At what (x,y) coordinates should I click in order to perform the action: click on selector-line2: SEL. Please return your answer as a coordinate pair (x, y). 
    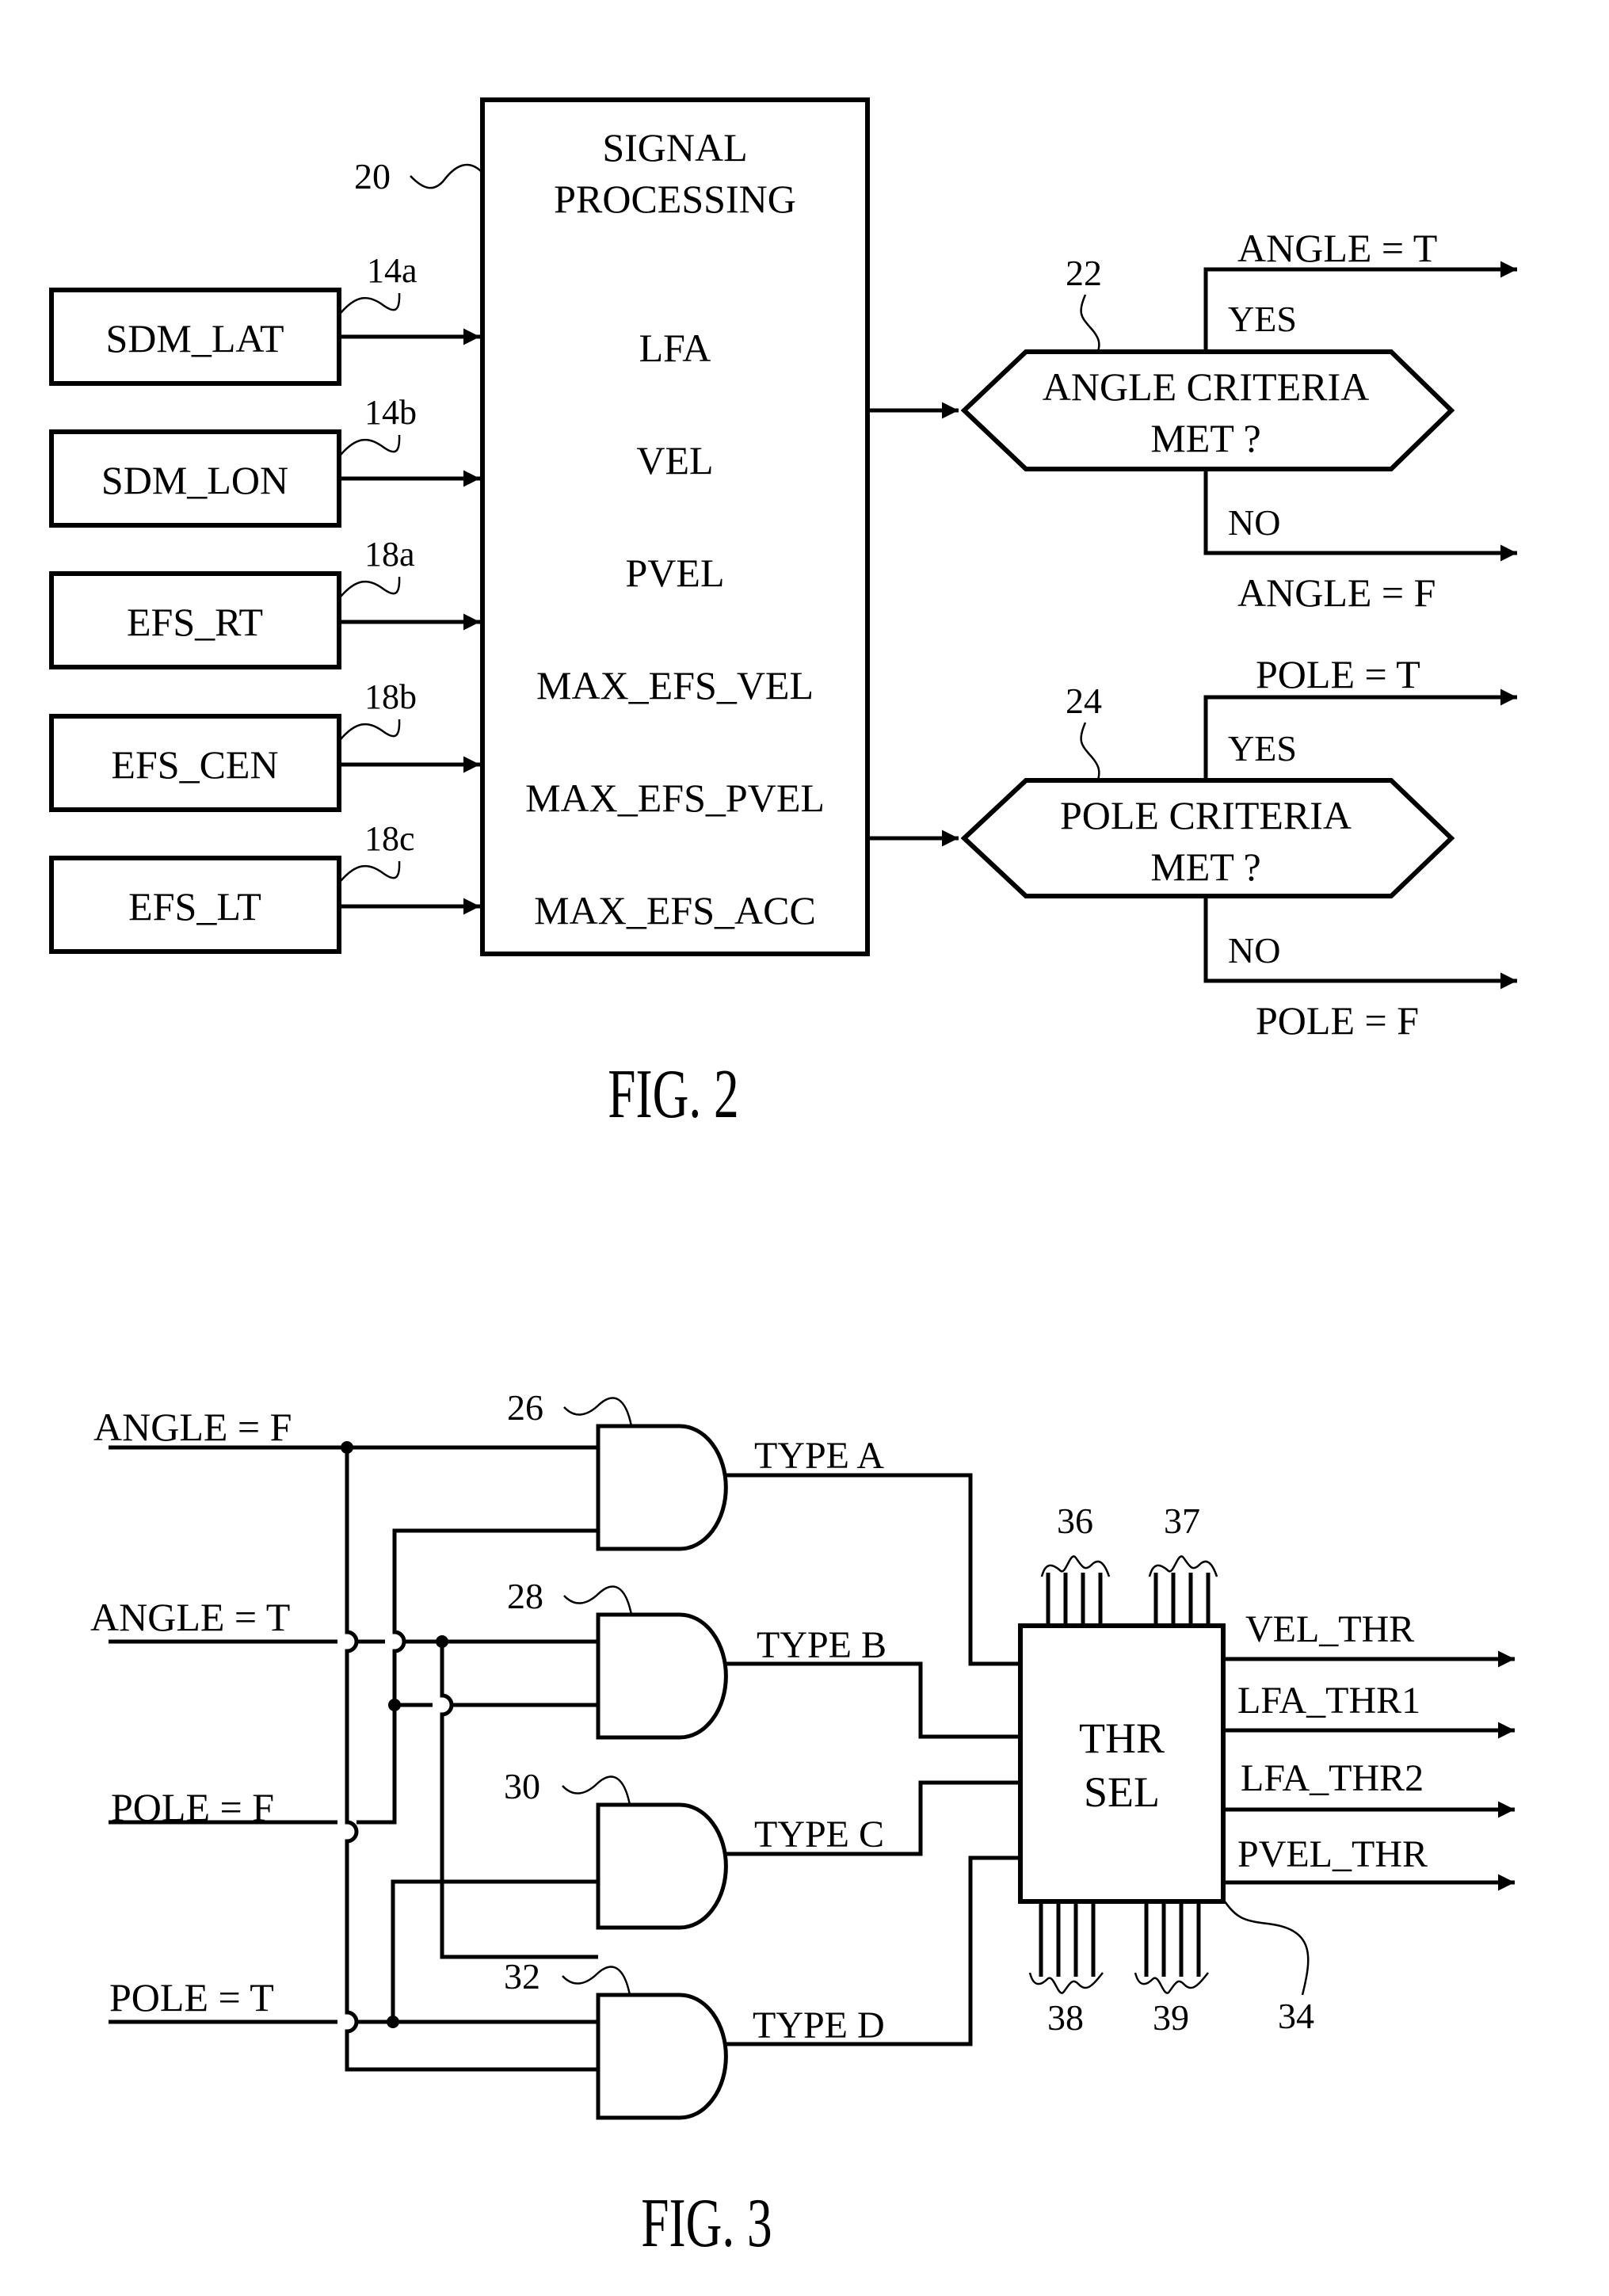
    Looking at the image, I should click on (1122, 1792).